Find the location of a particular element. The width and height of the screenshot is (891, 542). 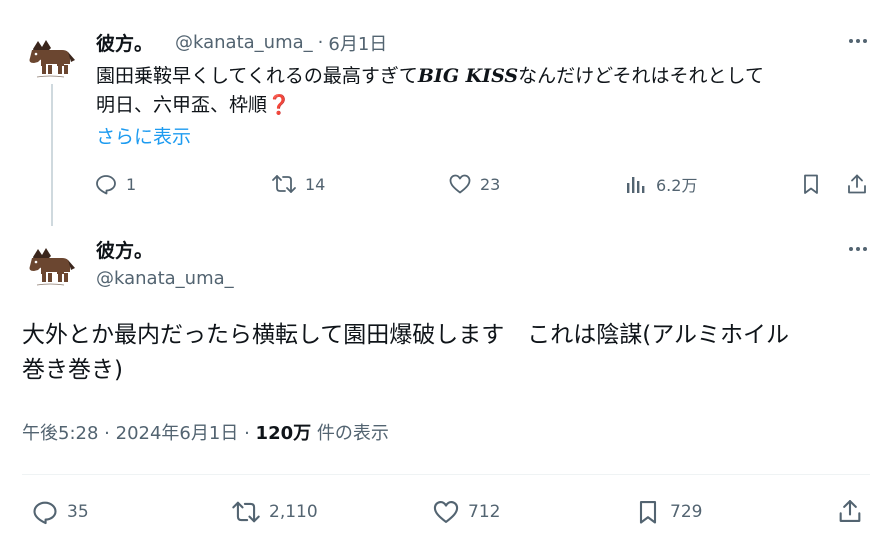

bookmark-button is located at coordinates (811, 184).